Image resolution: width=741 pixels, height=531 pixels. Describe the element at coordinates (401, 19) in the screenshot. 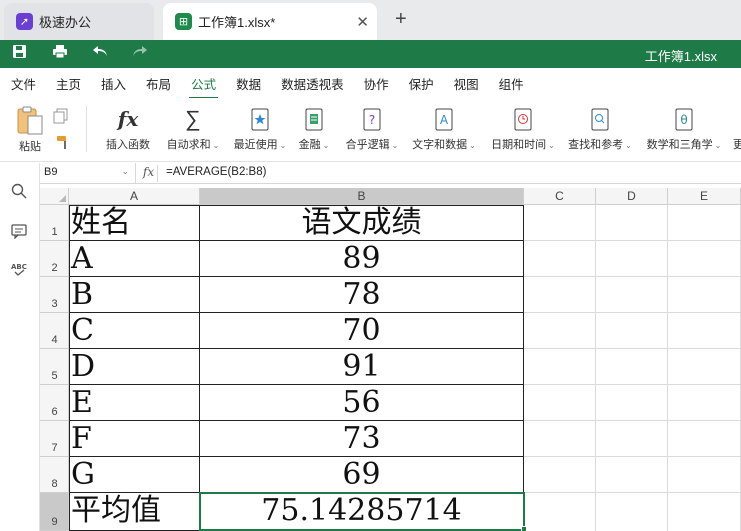

I see `new-tab-button: +` at that location.